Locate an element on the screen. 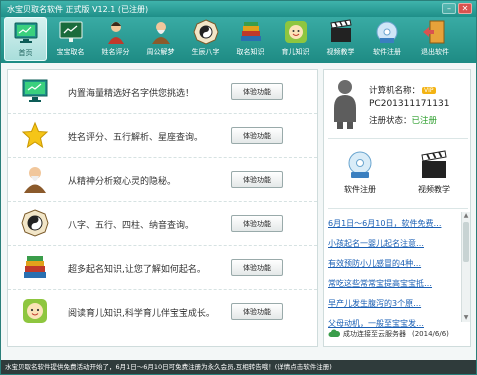  registration-status-label: 注册状态： is located at coordinates (390, 121).